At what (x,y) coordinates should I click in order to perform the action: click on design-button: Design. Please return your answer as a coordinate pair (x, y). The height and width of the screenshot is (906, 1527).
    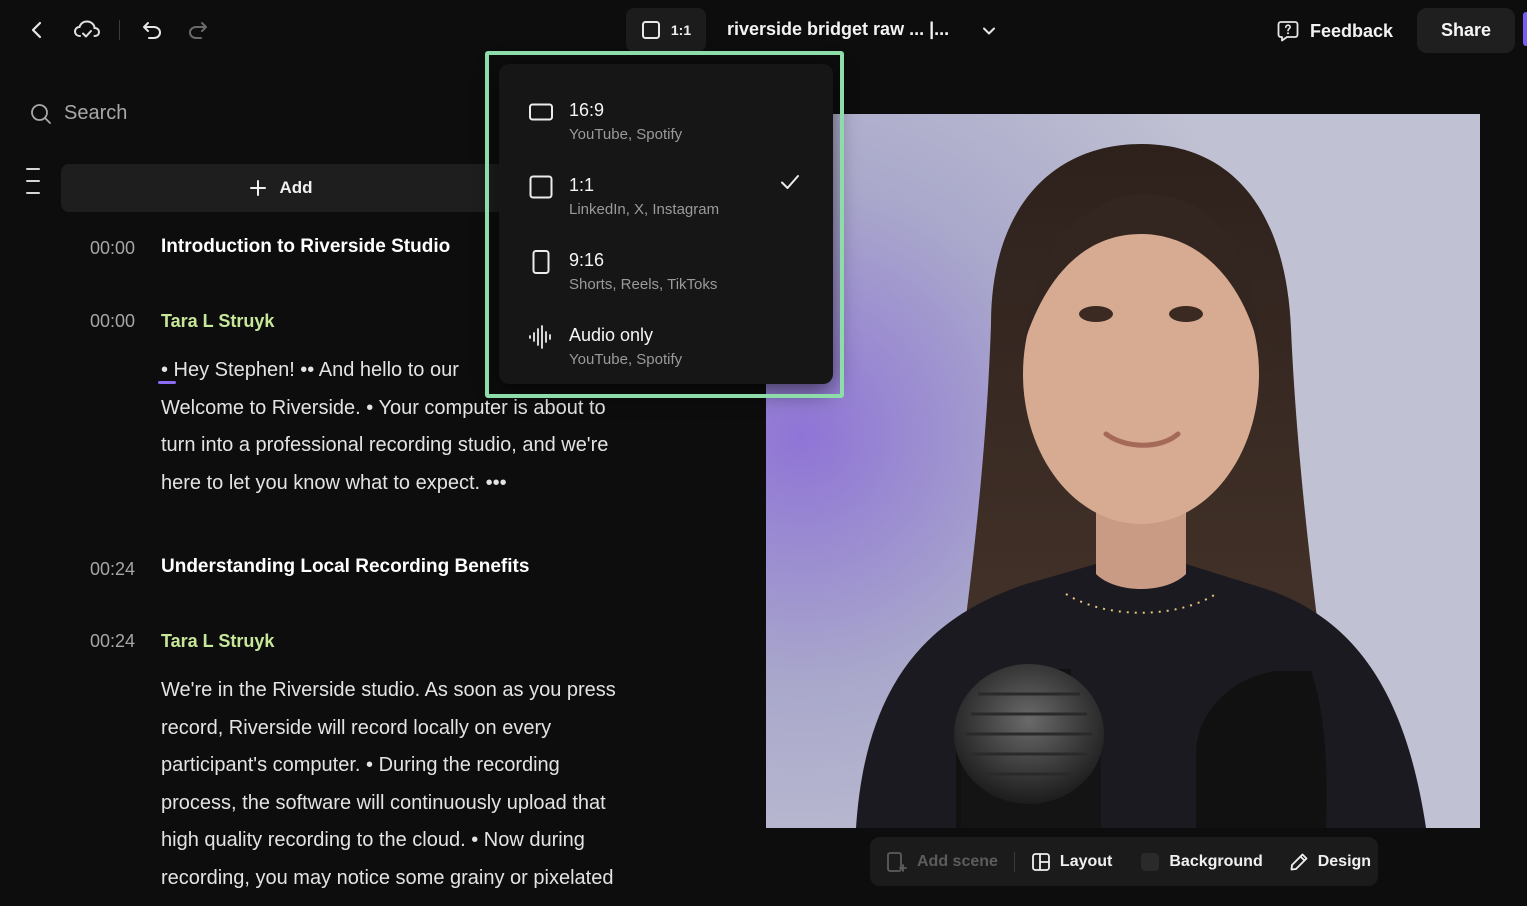
    Looking at the image, I should click on (1330, 862).